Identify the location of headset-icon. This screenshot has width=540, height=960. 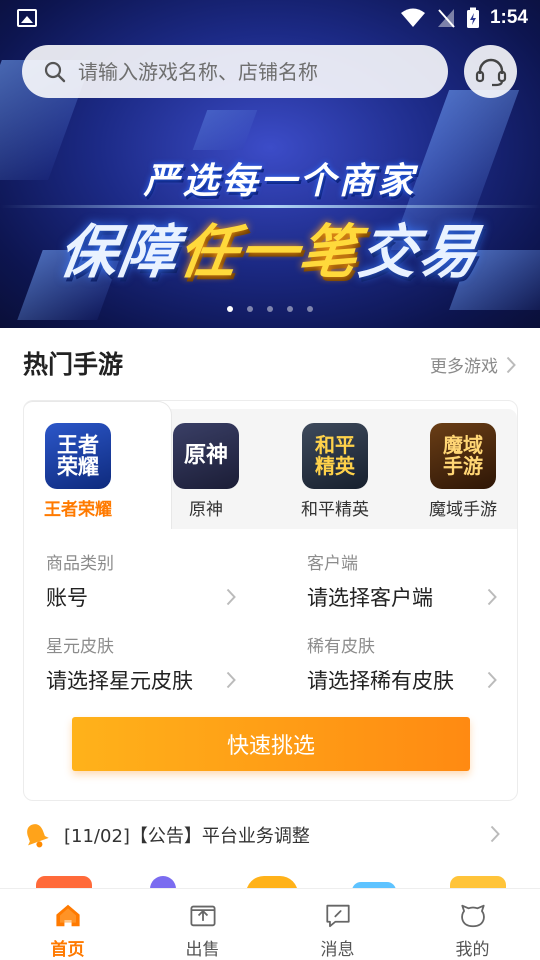
(490, 72).